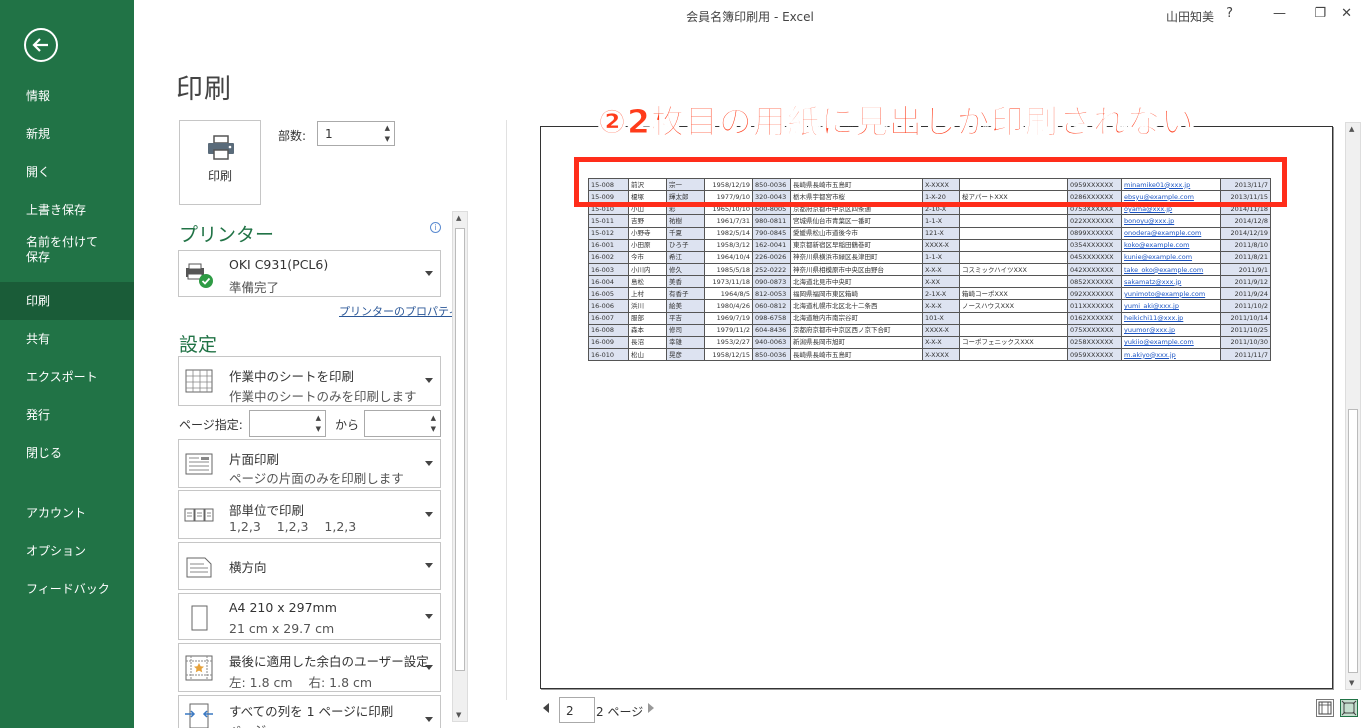 Image resolution: width=1366 pixels, height=728 pixels. What do you see at coordinates (41, 45) in the screenshot?
I see `back-button` at bounding box center [41, 45].